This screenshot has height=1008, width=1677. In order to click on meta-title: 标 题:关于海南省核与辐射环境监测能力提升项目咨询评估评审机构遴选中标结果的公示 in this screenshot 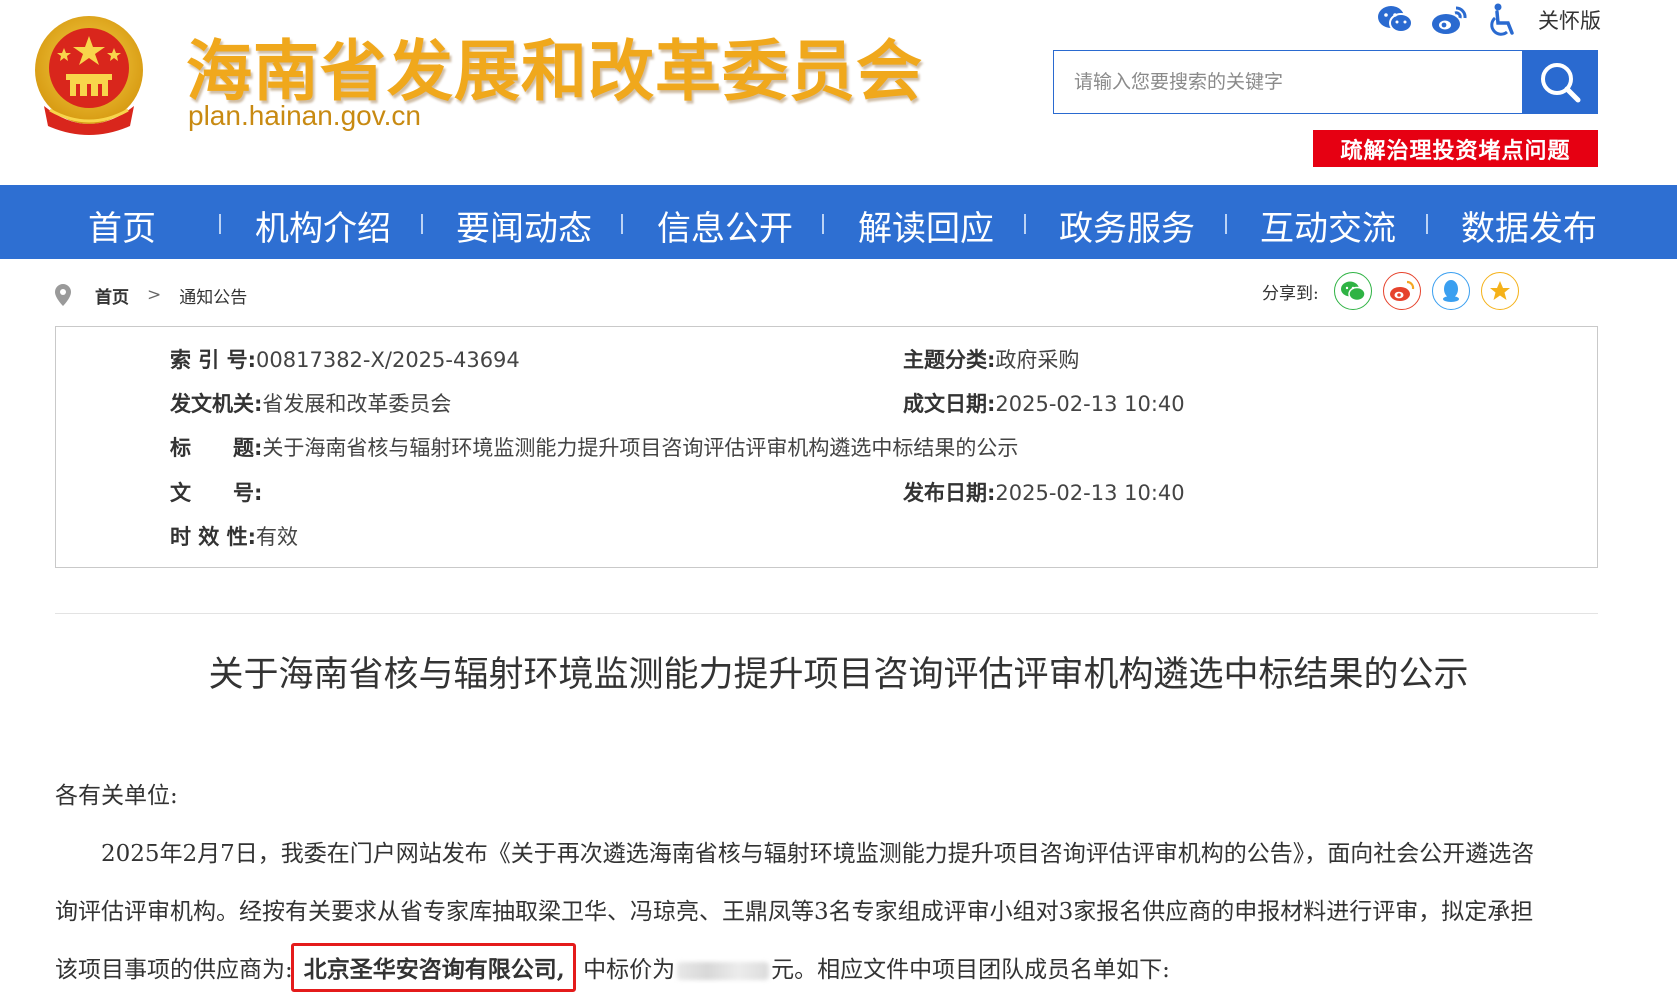, I will do `click(594, 447)`.